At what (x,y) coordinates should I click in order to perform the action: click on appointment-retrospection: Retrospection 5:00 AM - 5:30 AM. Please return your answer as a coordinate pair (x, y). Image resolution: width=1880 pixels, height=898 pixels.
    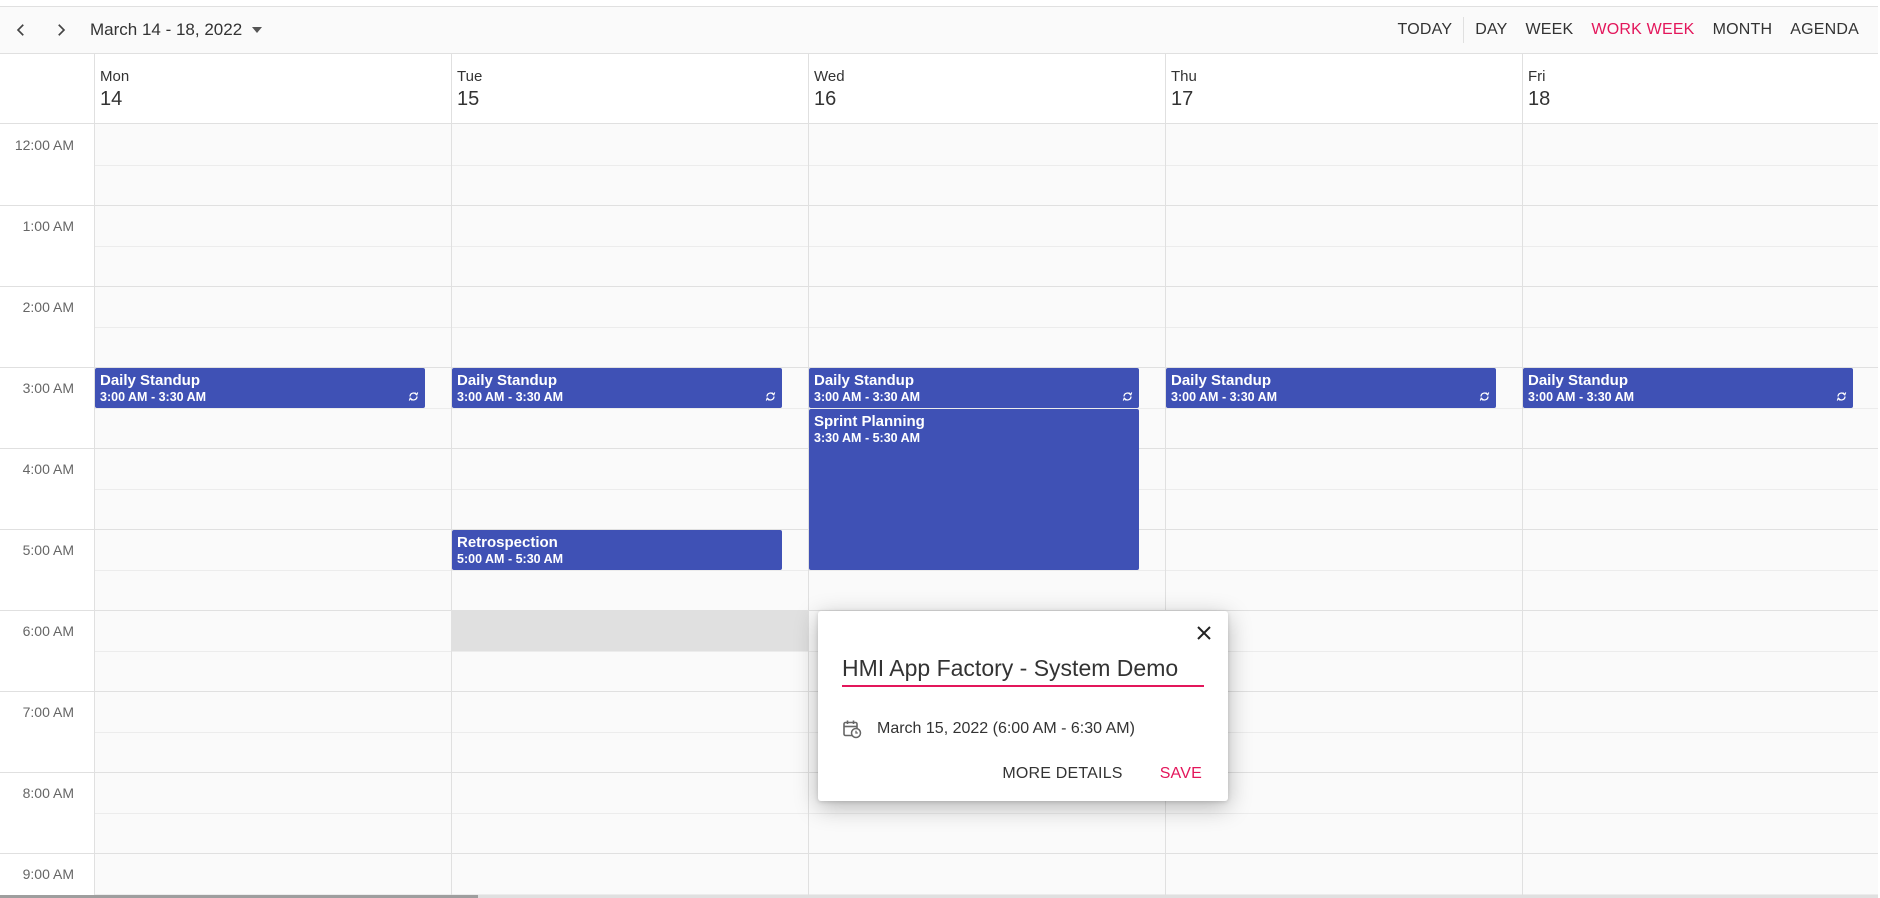
    Looking at the image, I should click on (617, 550).